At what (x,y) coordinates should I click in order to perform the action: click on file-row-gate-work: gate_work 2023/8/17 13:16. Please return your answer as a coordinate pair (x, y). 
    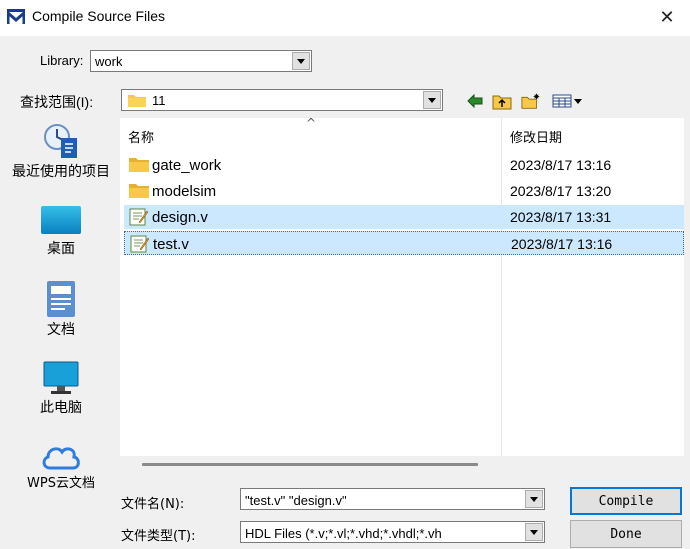
    Looking at the image, I should click on (404, 165).